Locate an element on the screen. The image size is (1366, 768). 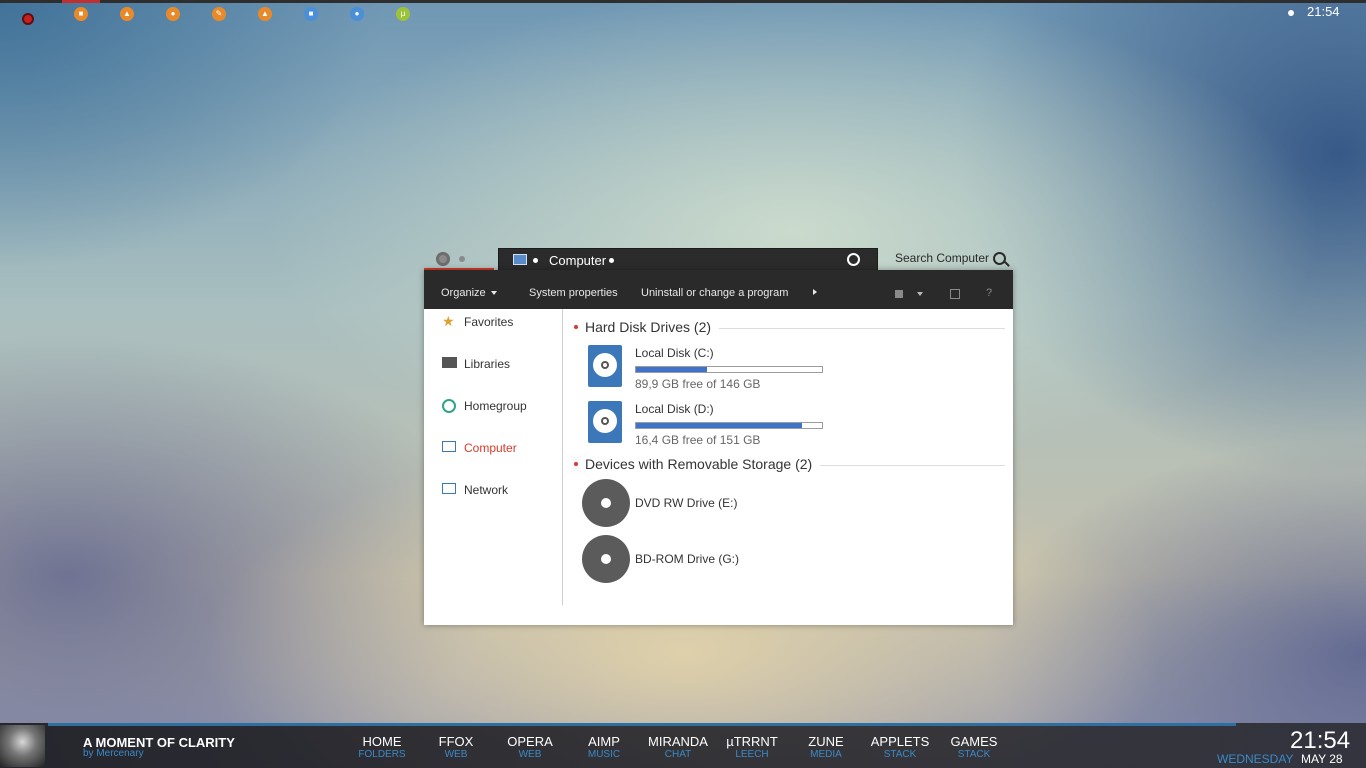
menu-item-label: µTRRNT is located at coordinates (752, 741).